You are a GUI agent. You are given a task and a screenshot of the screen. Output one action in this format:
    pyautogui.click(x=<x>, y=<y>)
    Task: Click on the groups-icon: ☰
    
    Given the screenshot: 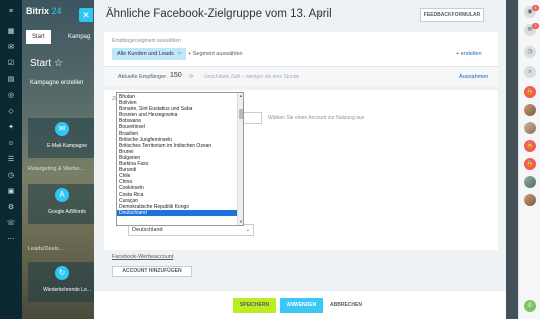 What is the action you would take?
    pyautogui.click(x=11, y=160)
    